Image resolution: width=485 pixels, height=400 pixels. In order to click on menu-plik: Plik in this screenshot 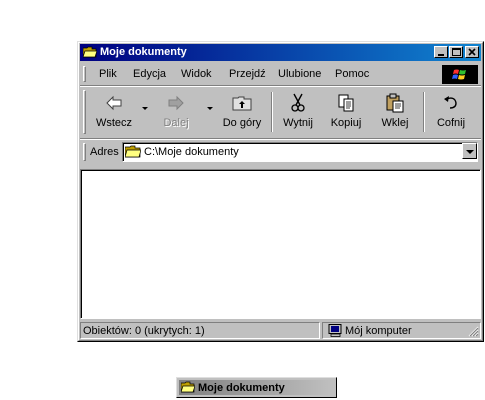, I will do `click(108, 74)`.